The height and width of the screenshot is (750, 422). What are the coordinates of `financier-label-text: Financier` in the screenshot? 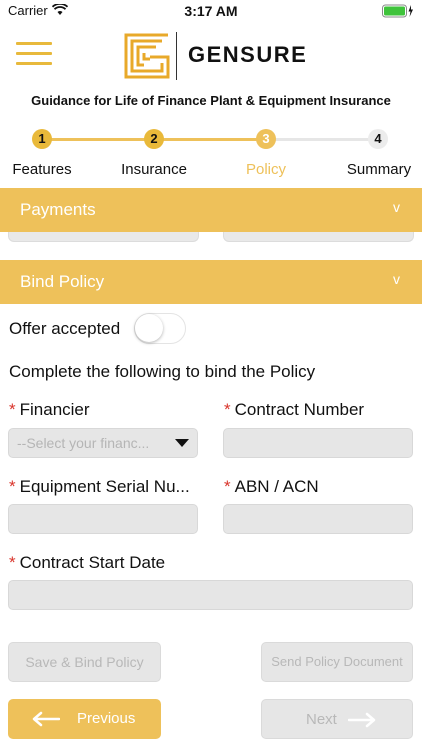 It's located at (54, 409).